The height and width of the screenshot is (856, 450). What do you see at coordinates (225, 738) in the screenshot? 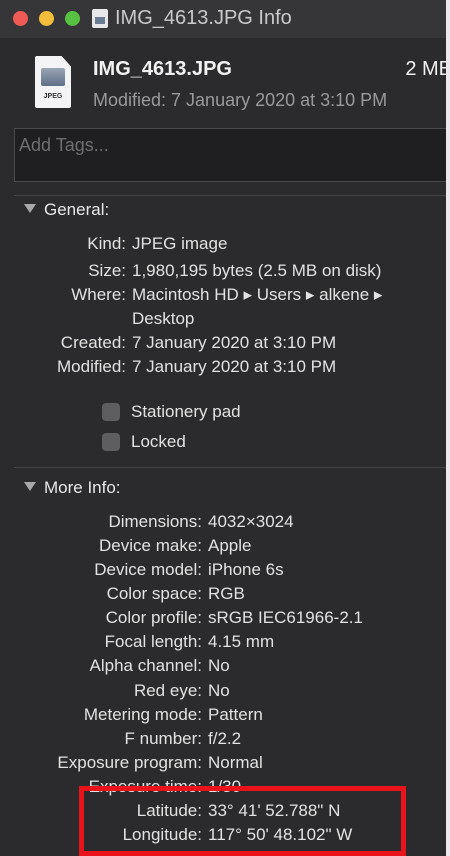
I see `f-number-value: f/2.2` at bounding box center [225, 738].